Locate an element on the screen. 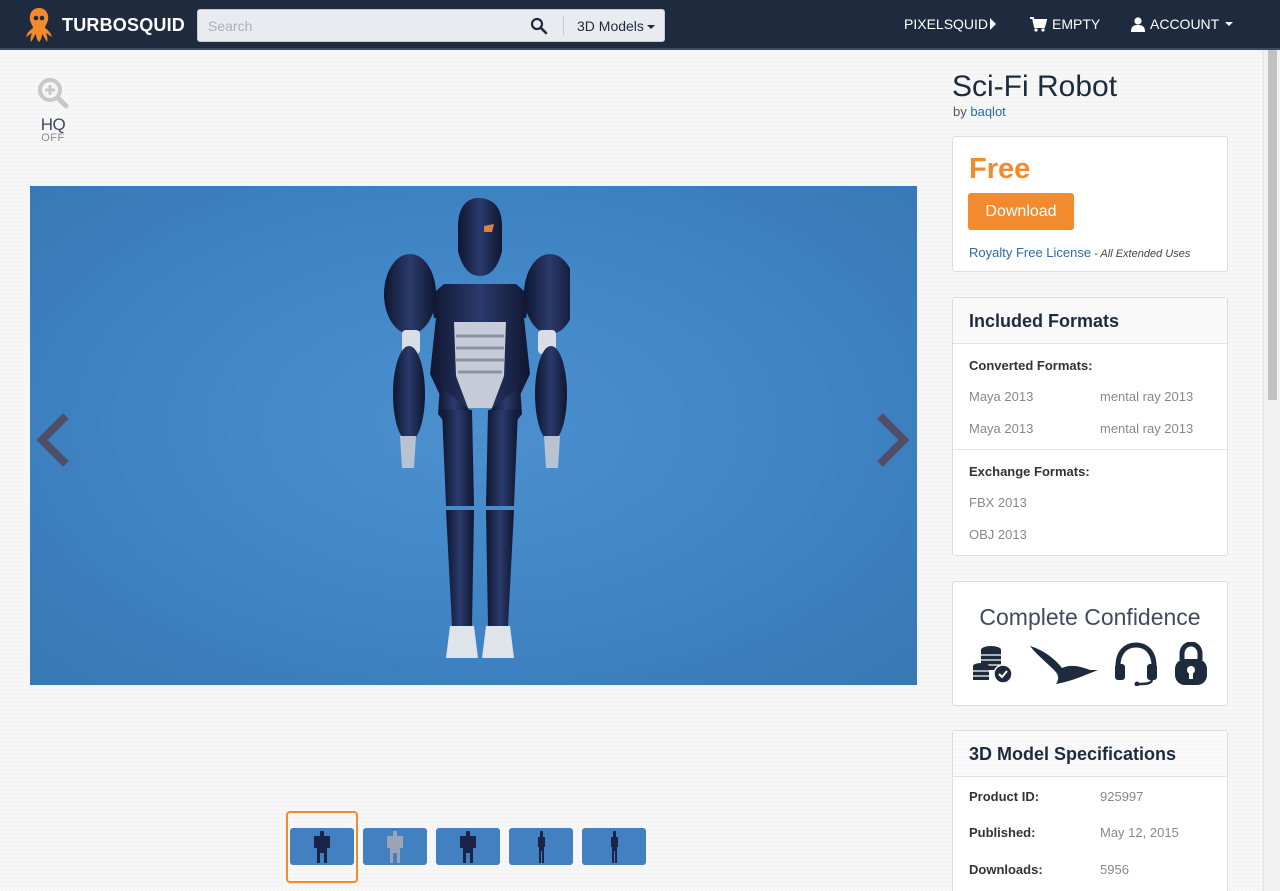  lock-icon is located at coordinates (1191, 663).